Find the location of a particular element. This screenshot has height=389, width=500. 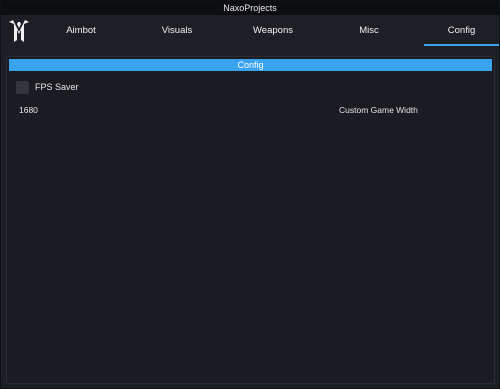

tab-misc: Misc is located at coordinates (369, 31).